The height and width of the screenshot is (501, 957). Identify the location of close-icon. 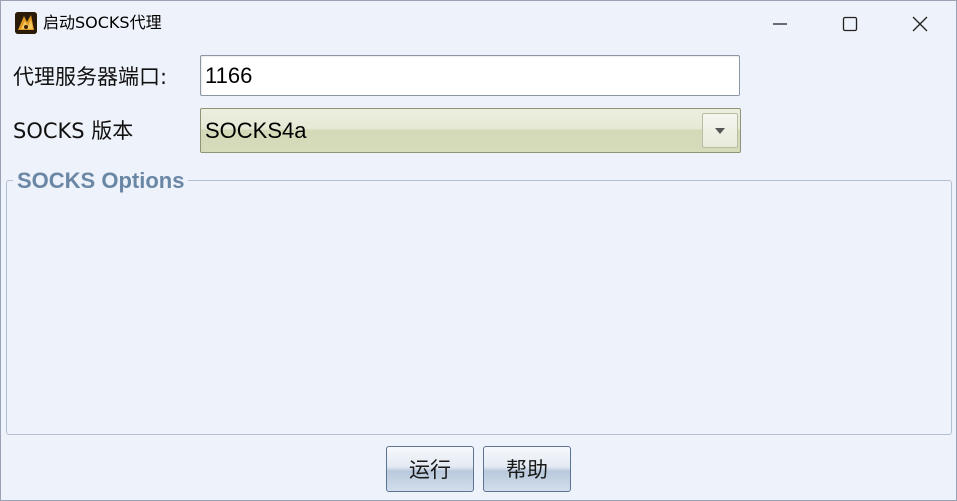
(920, 24).